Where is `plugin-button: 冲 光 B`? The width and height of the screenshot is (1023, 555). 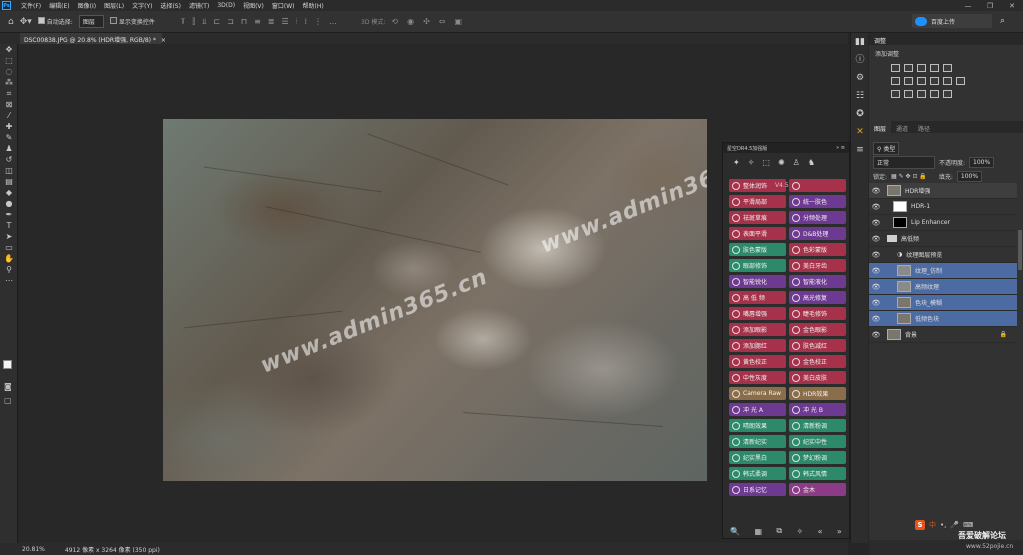
plugin-button: 冲 光 B is located at coordinates (817, 409).